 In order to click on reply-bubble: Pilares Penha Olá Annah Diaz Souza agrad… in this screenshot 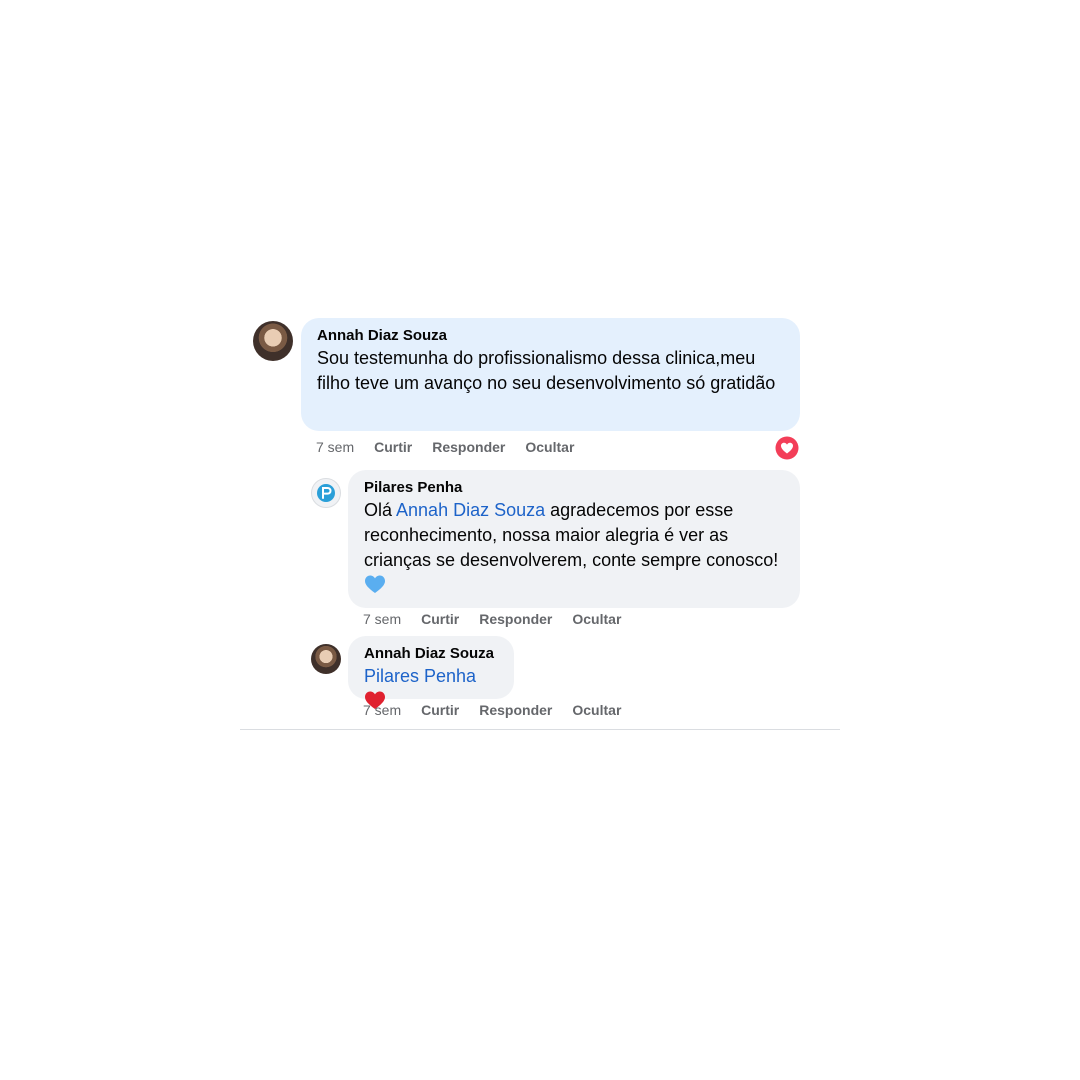, I will do `click(574, 539)`.